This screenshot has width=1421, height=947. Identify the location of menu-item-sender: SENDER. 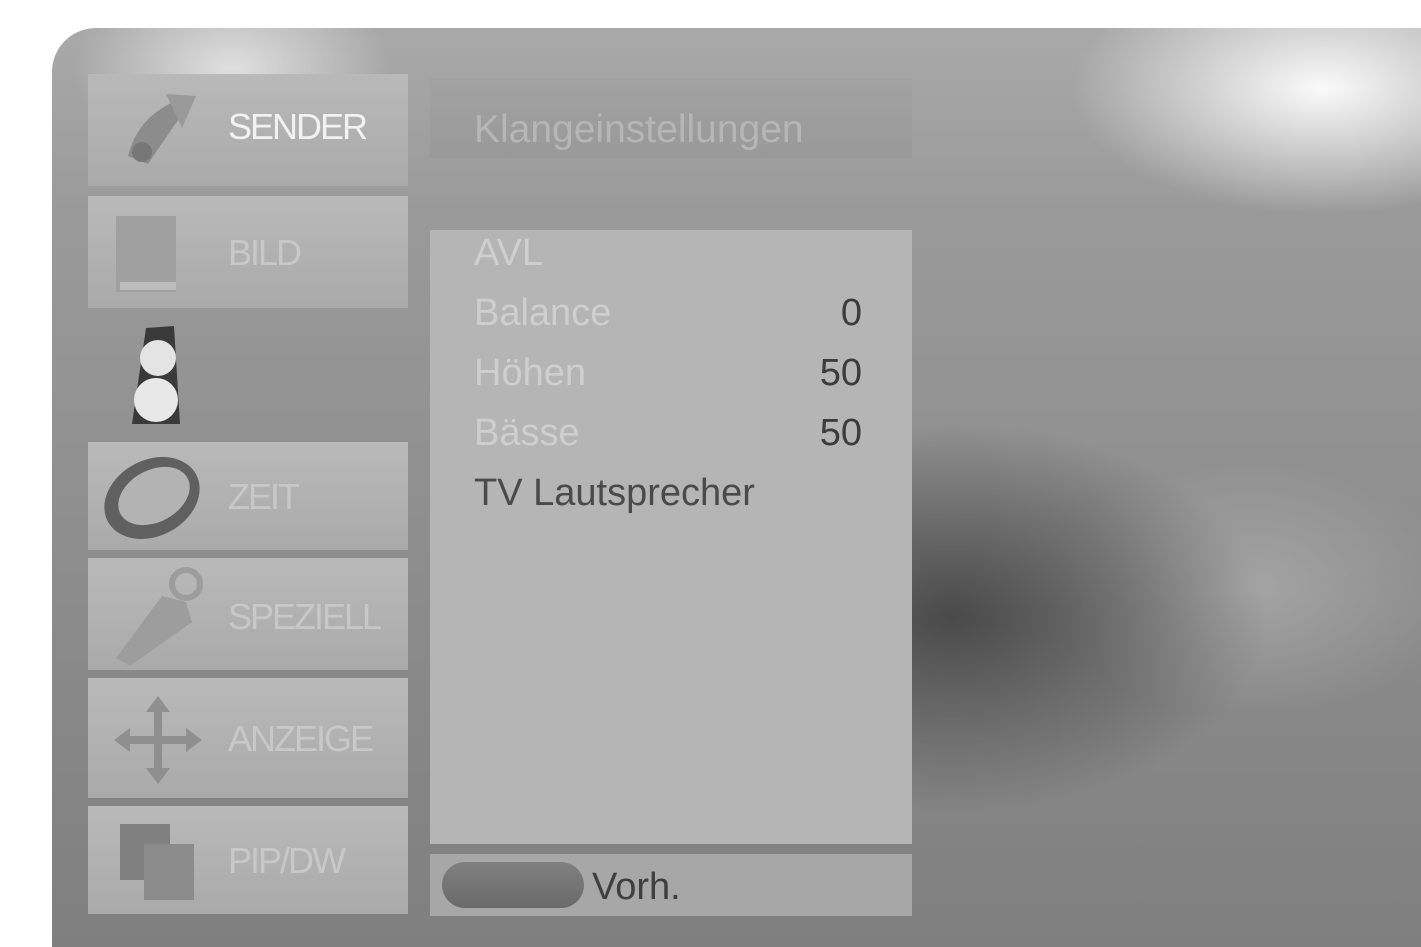
(248, 130).